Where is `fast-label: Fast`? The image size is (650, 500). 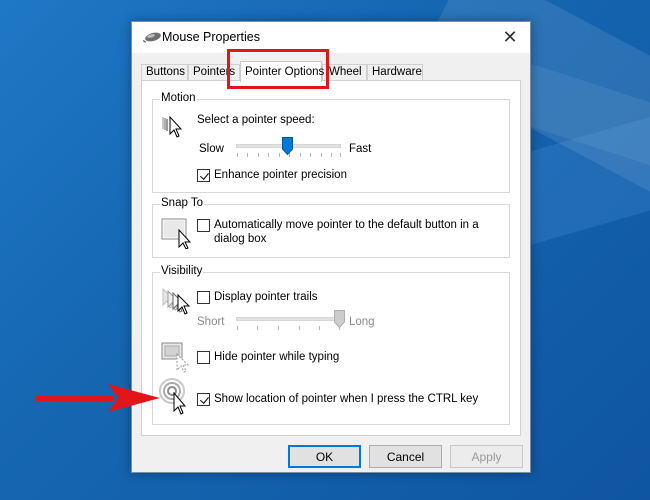
fast-label: Fast is located at coordinates (360, 149).